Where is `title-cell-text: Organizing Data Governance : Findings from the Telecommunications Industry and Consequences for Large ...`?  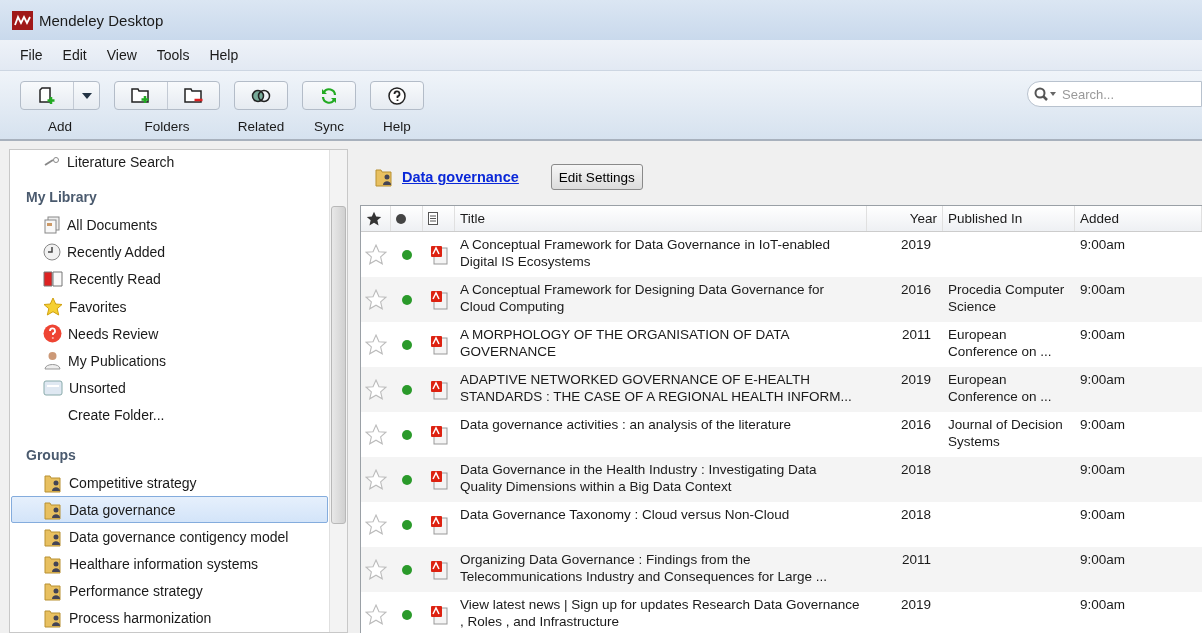 title-cell-text: Organizing Data Governance : Findings from the Telecommunications Industry and Consequences for Large ... is located at coordinates (643, 568).